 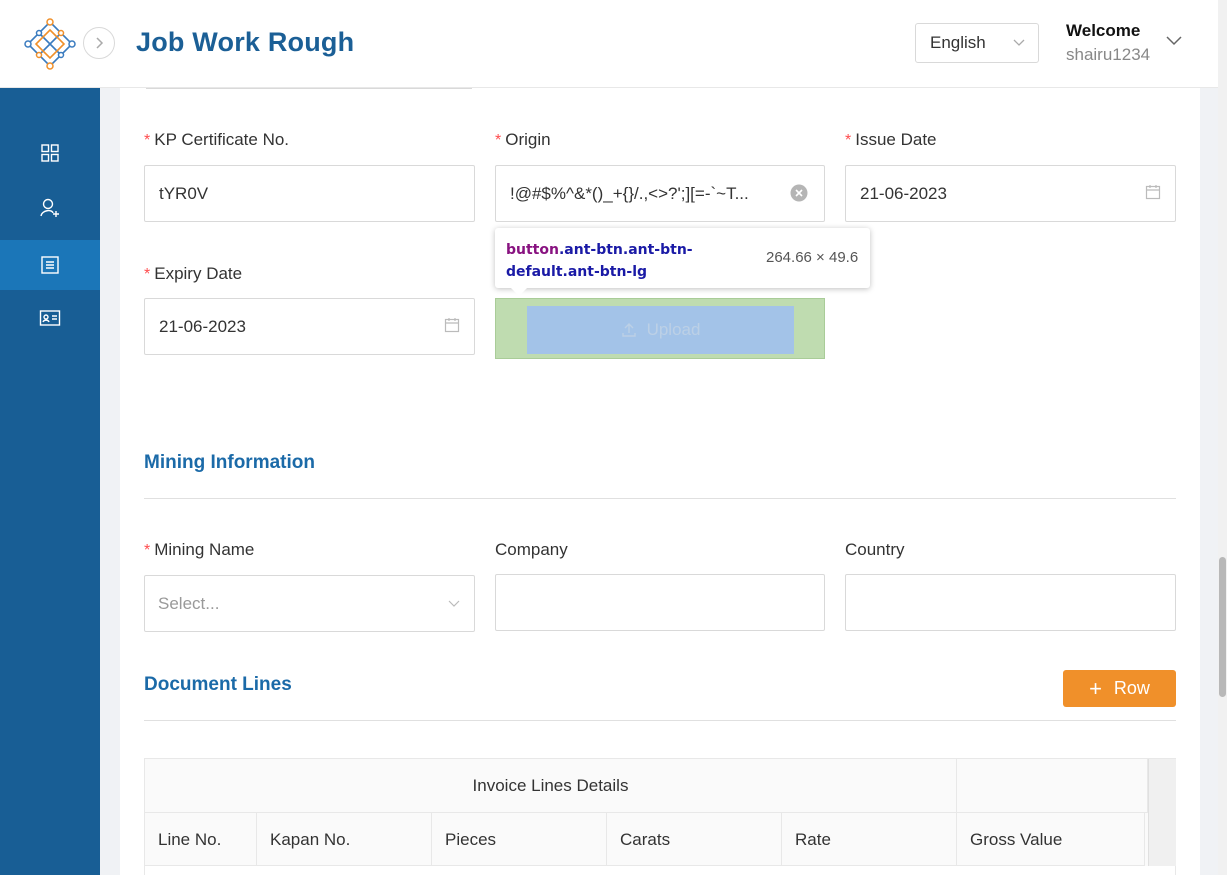 I want to click on table-group-header: Invoice Lines Details, so click(x=551, y=786).